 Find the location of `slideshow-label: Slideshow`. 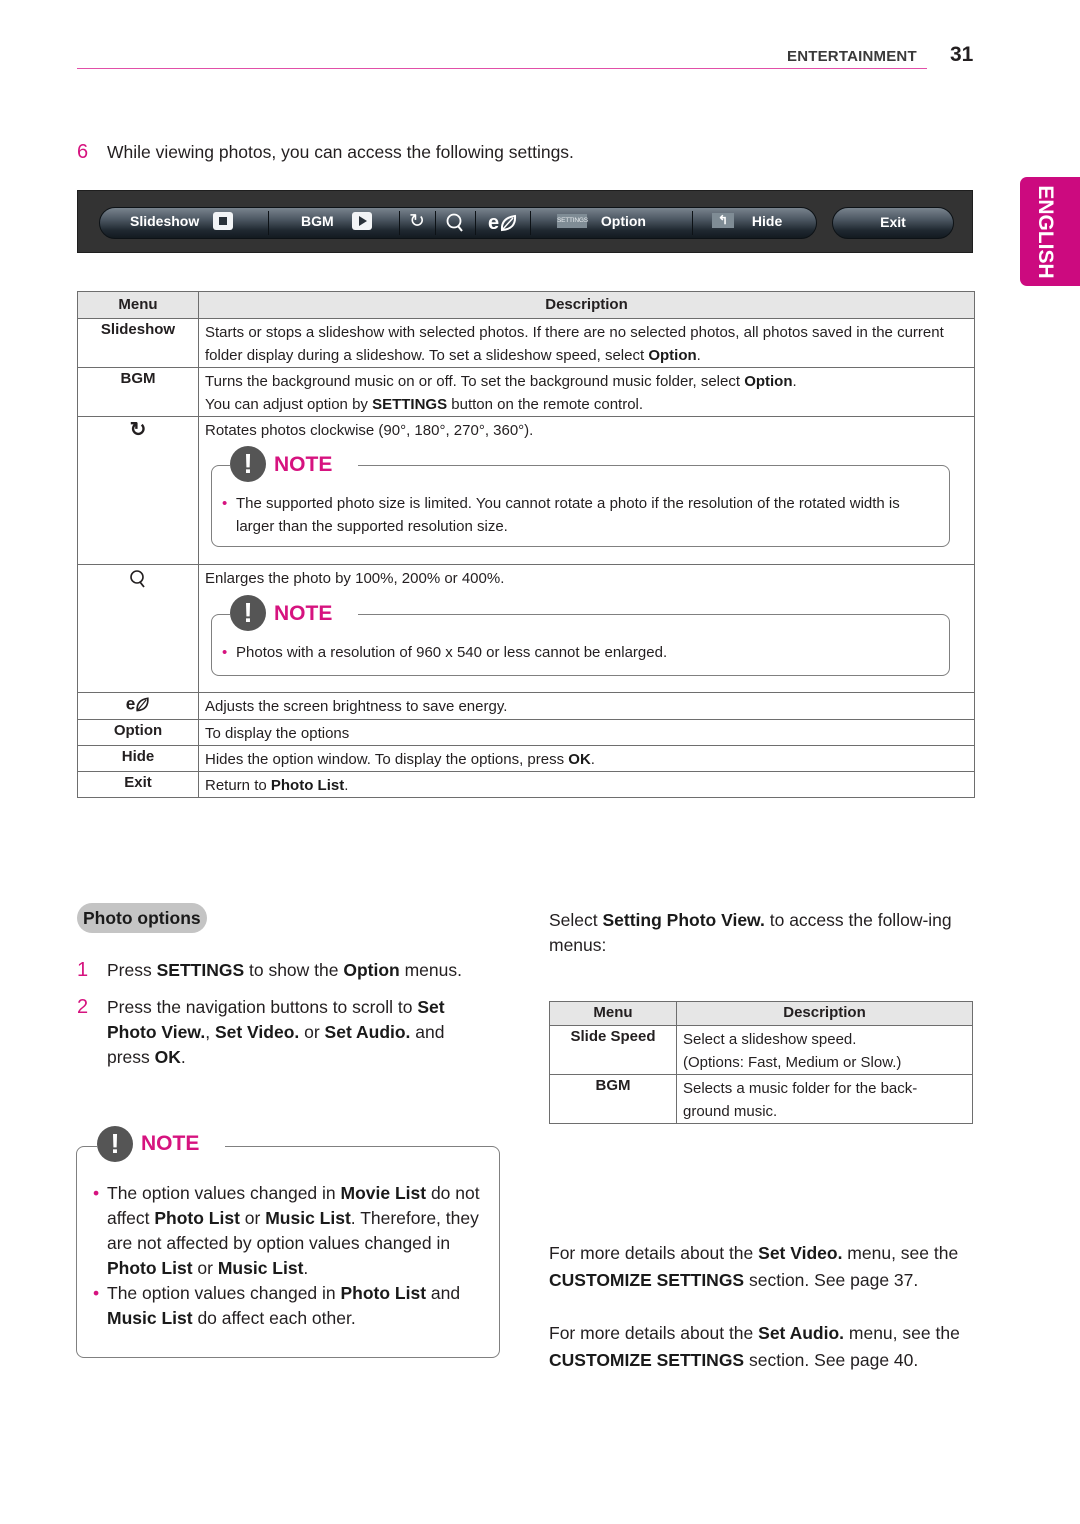

slideshow-label: Slideshow is located at coordinates (165, 221).